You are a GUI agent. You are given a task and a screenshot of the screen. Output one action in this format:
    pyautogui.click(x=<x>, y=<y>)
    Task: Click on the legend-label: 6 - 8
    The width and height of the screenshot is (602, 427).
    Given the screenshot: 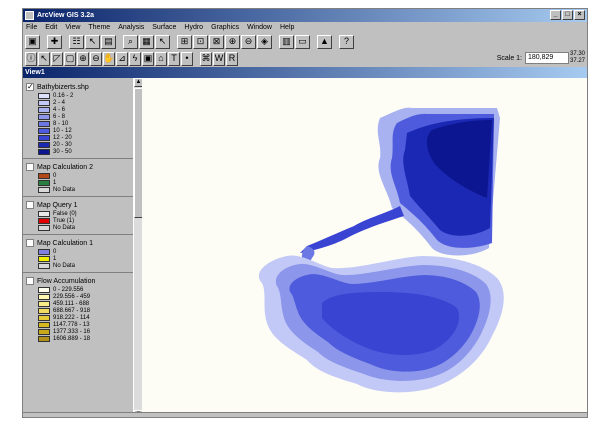 What is the action you would take?
    pyautogui.click(x=59, y=116)
    